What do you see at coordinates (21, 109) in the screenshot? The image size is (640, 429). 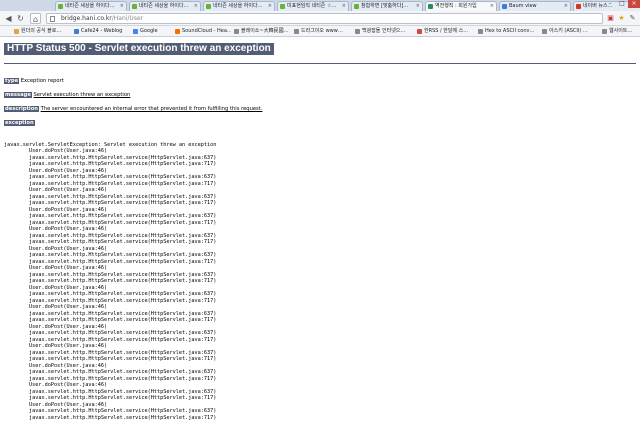 I see `description-label: description` at bounding box center [21, 109].